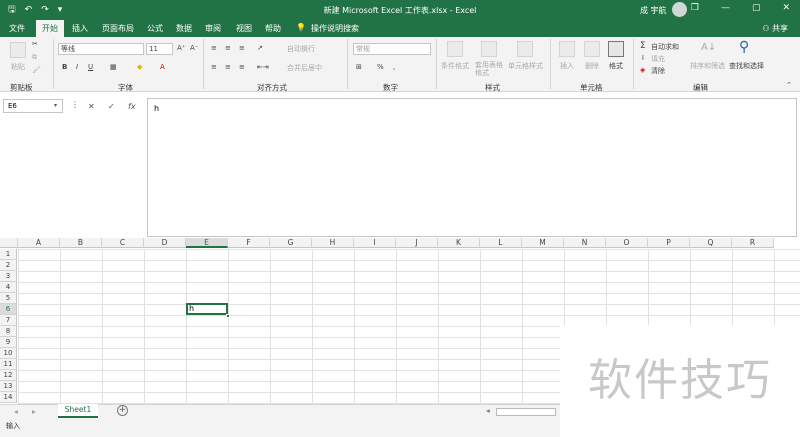 This screenshot has width=800, height=437. What do you see at coordinates (744, 47) in the screenshot?
I see `search-icon: ⚲` at bounding box center [744, 47].